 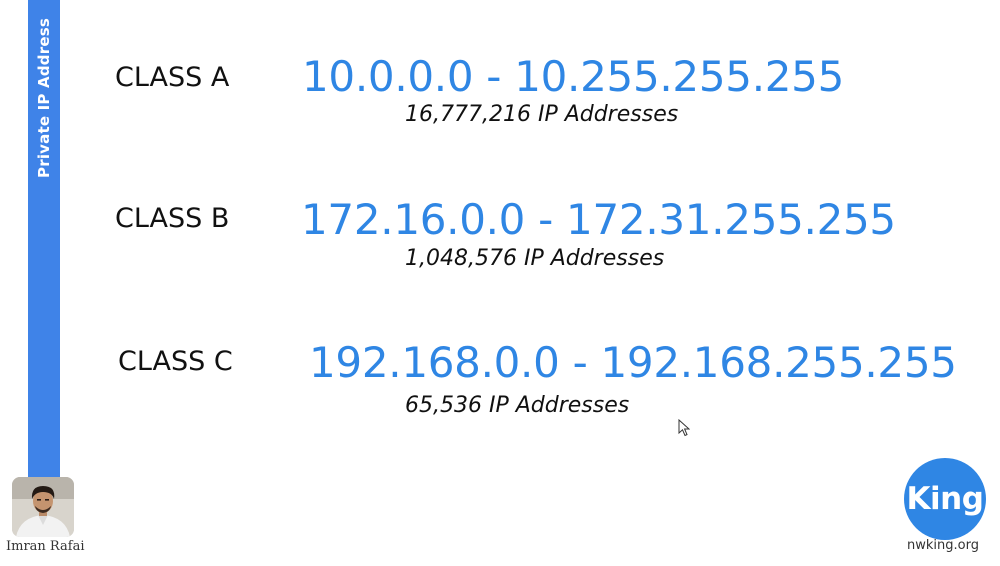 What do you see at coordinates (44, 239) in the screenshot?
I see `side-title-bar: Private IP Address` at bounding box center [44, 239].